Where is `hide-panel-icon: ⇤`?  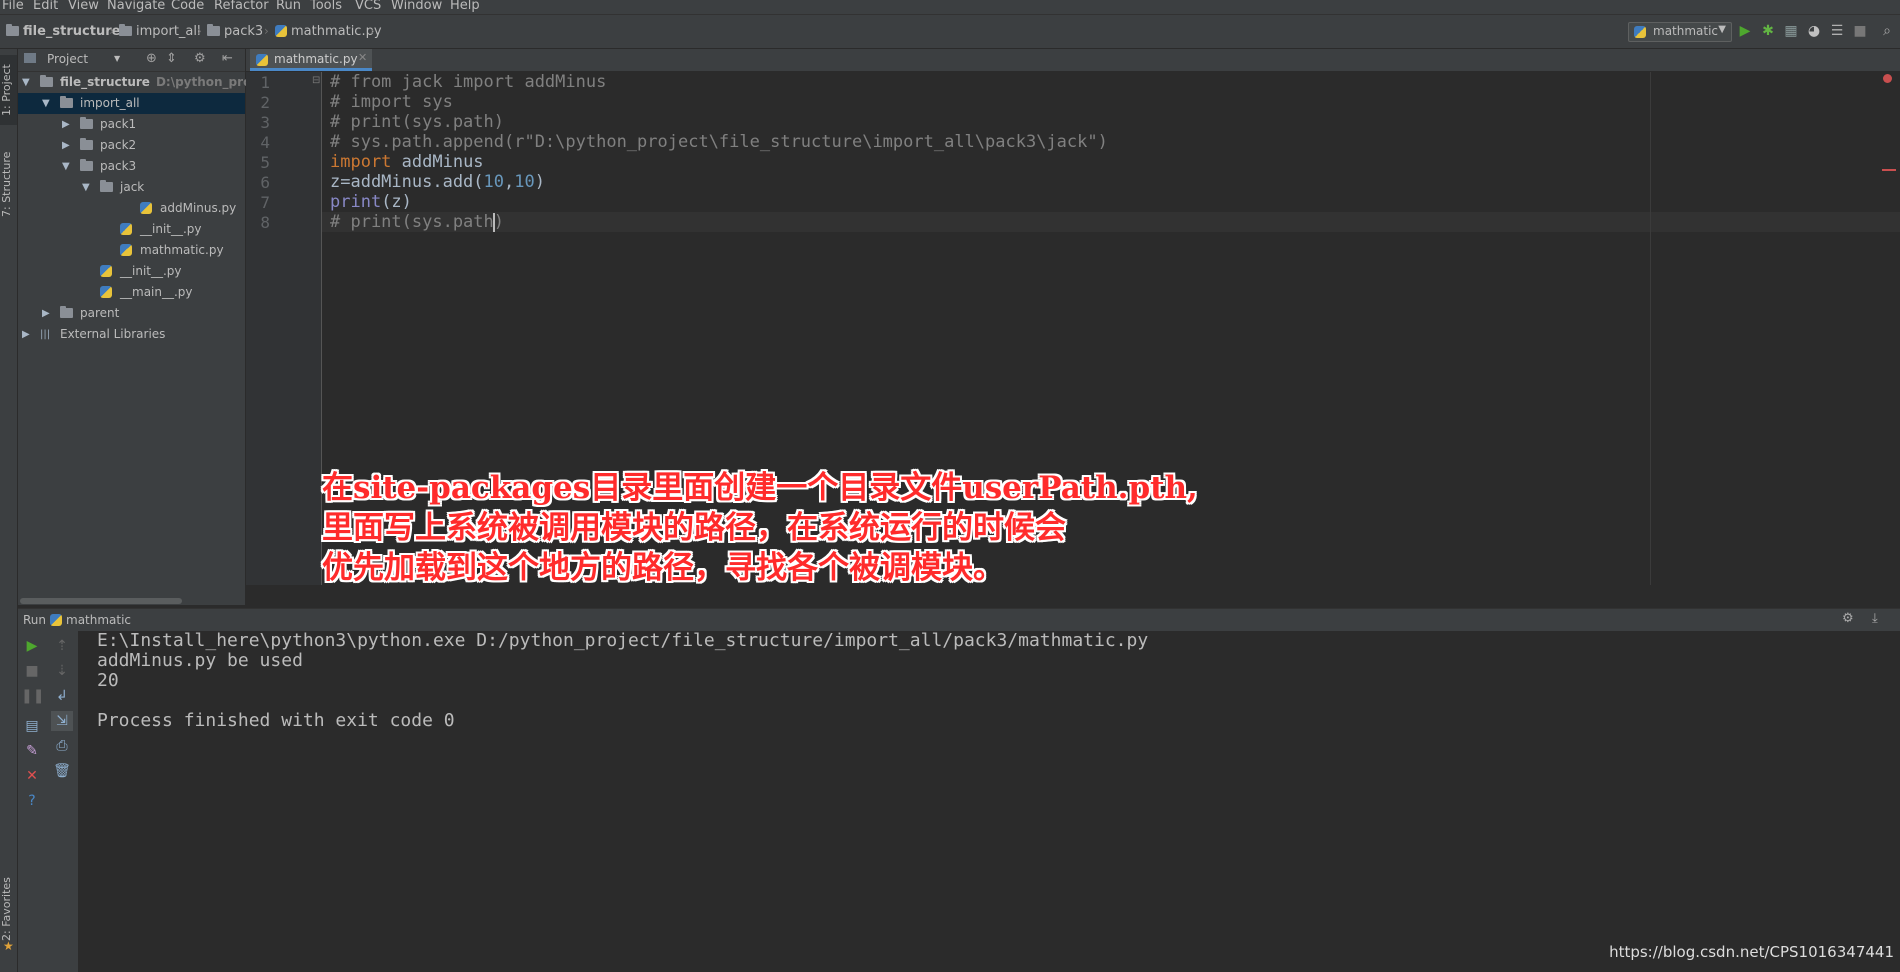 hide-panel-icon: ⇤ is located at coordinates (227, 58).